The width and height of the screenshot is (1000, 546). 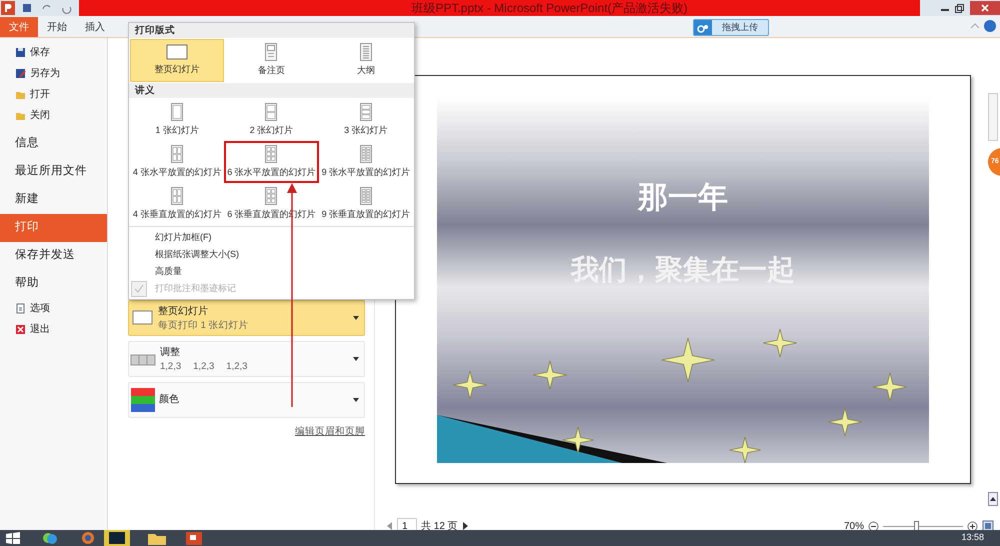 I want to click on page-count: 共 12 页, so click(x=439, y=527).